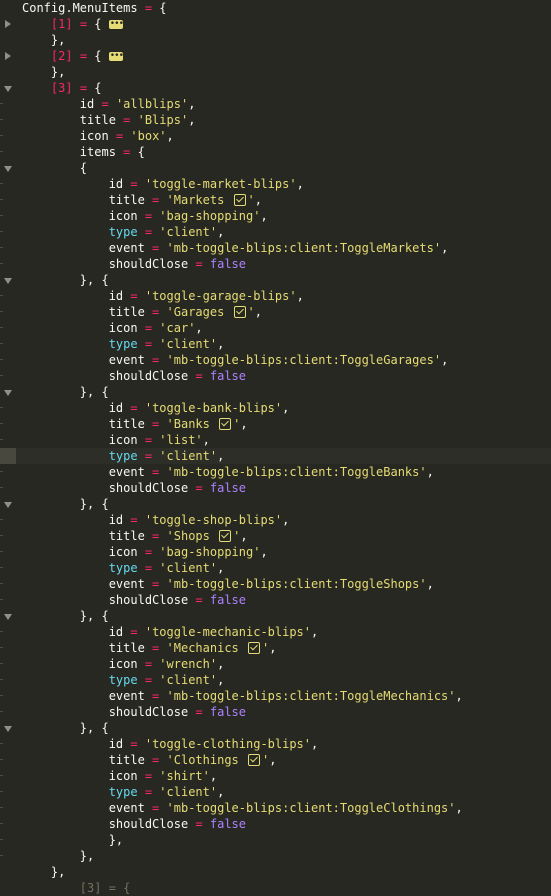 This screenshot has width=551, height=896. What do you see at coordinates (275, 8) in the screenshot?
I see `code-line: Config.MenuItems = {` at bounding box center [275, 8].